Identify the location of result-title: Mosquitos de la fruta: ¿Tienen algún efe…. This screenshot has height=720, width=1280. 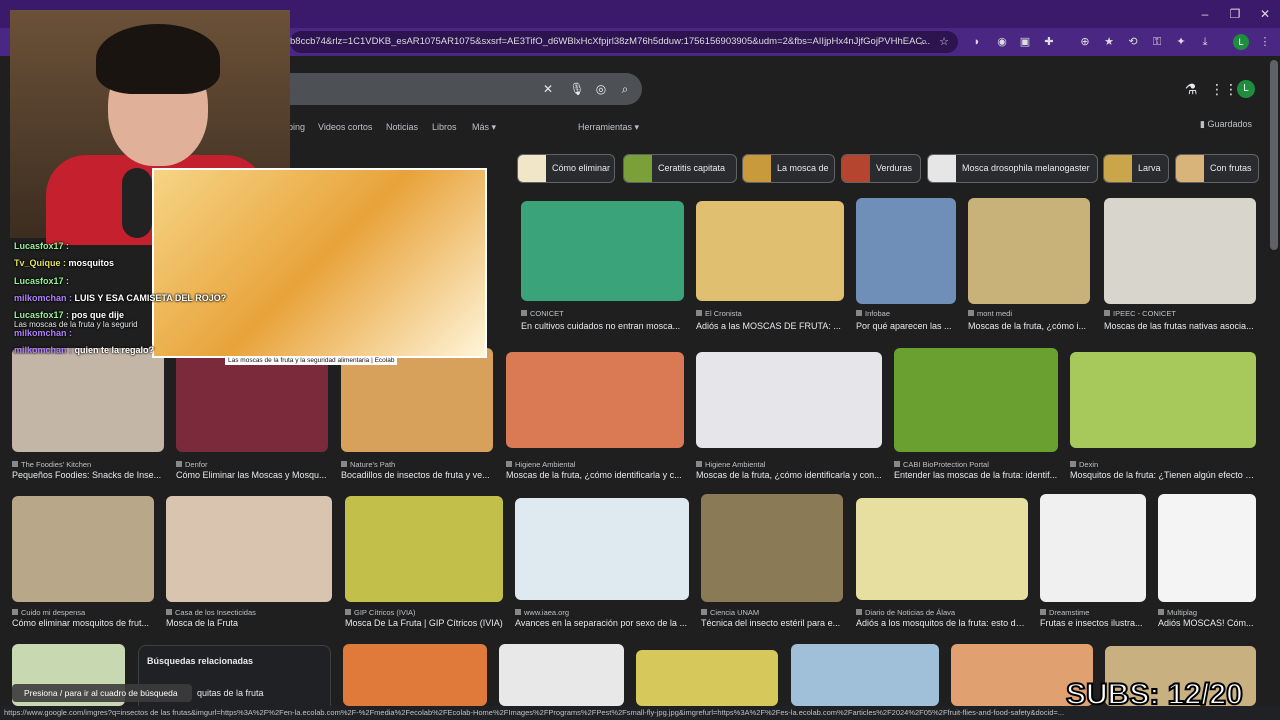
(1163, 475).